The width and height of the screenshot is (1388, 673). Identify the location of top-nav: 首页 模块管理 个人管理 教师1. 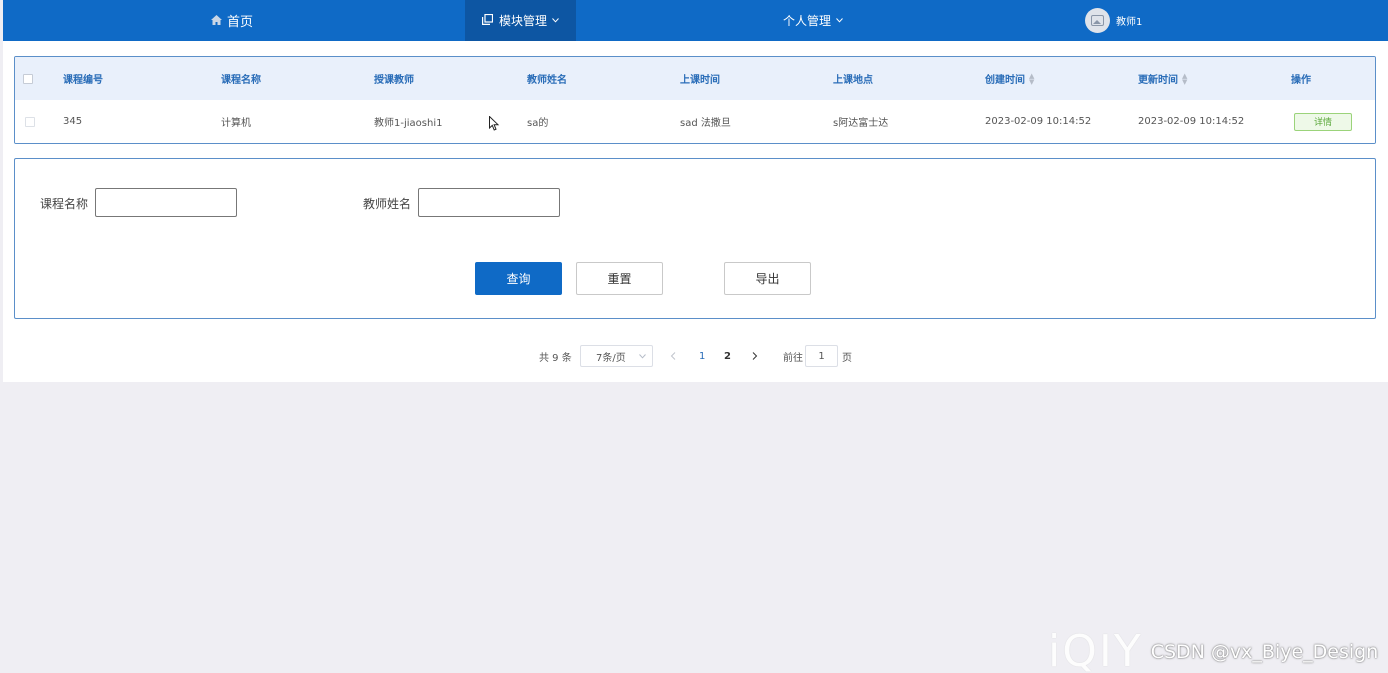
(695, 20).